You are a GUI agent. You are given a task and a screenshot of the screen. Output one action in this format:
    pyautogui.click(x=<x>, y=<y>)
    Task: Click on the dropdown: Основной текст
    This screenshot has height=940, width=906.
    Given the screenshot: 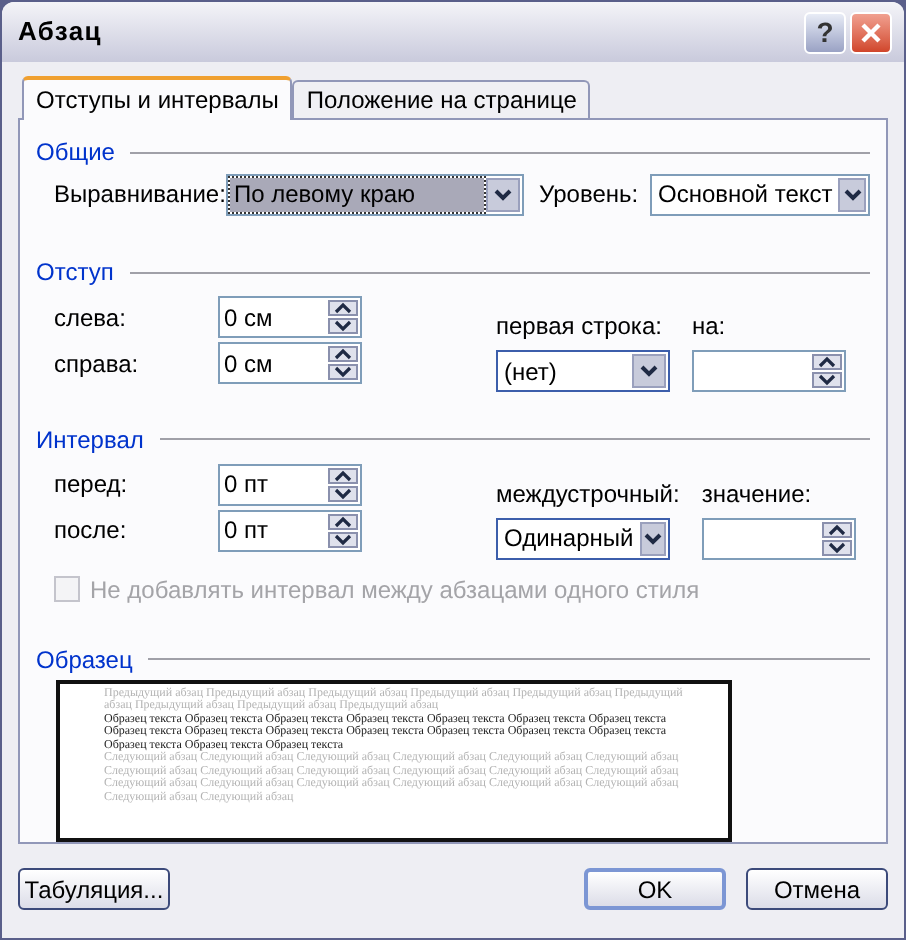 What is the action you would take?
    pyautogui.click(x=760, y=194)
    